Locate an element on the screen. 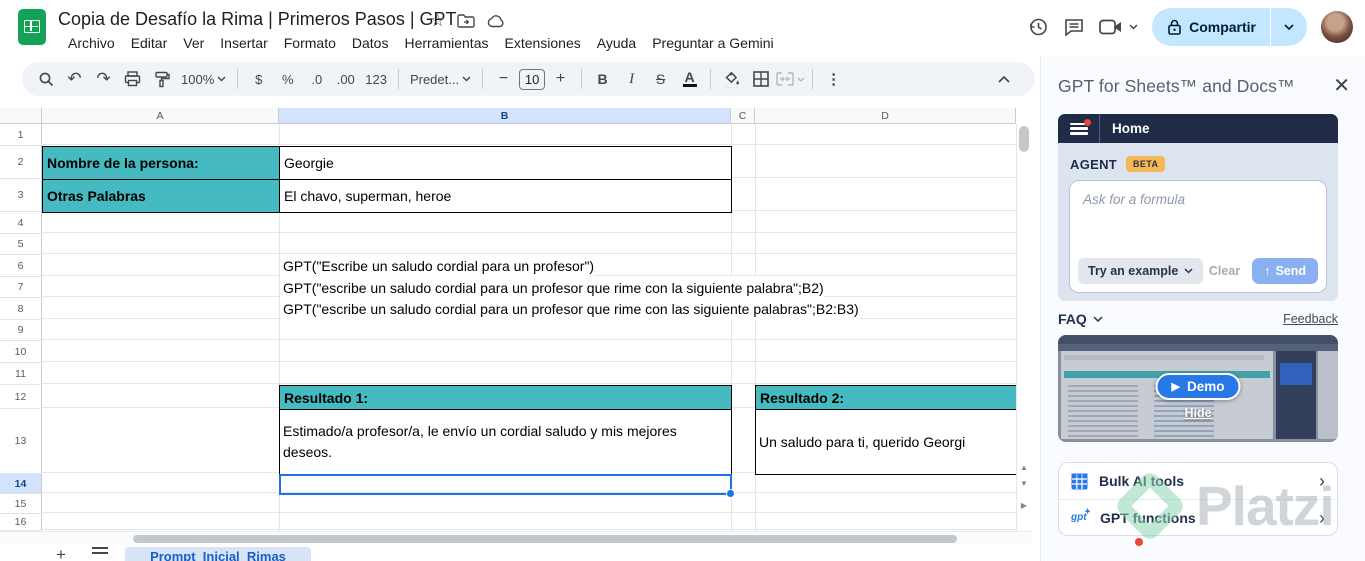 The height and width of the screenshot is (561, 1365). redo-button: ↷ is located at coordinates (103, 79).